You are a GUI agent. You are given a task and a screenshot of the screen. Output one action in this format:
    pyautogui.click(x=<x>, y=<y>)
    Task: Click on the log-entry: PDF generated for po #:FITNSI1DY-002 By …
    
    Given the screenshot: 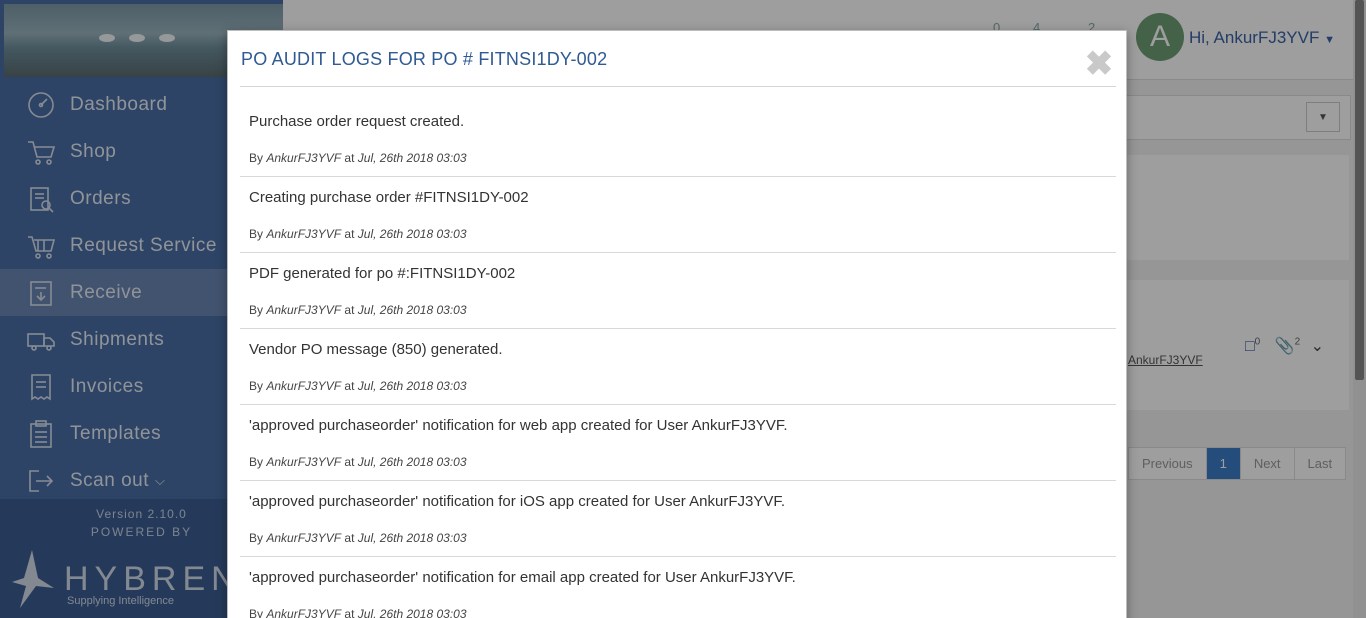 What is the action you would take?
    pyautogui.click(x=678, y=291)
    